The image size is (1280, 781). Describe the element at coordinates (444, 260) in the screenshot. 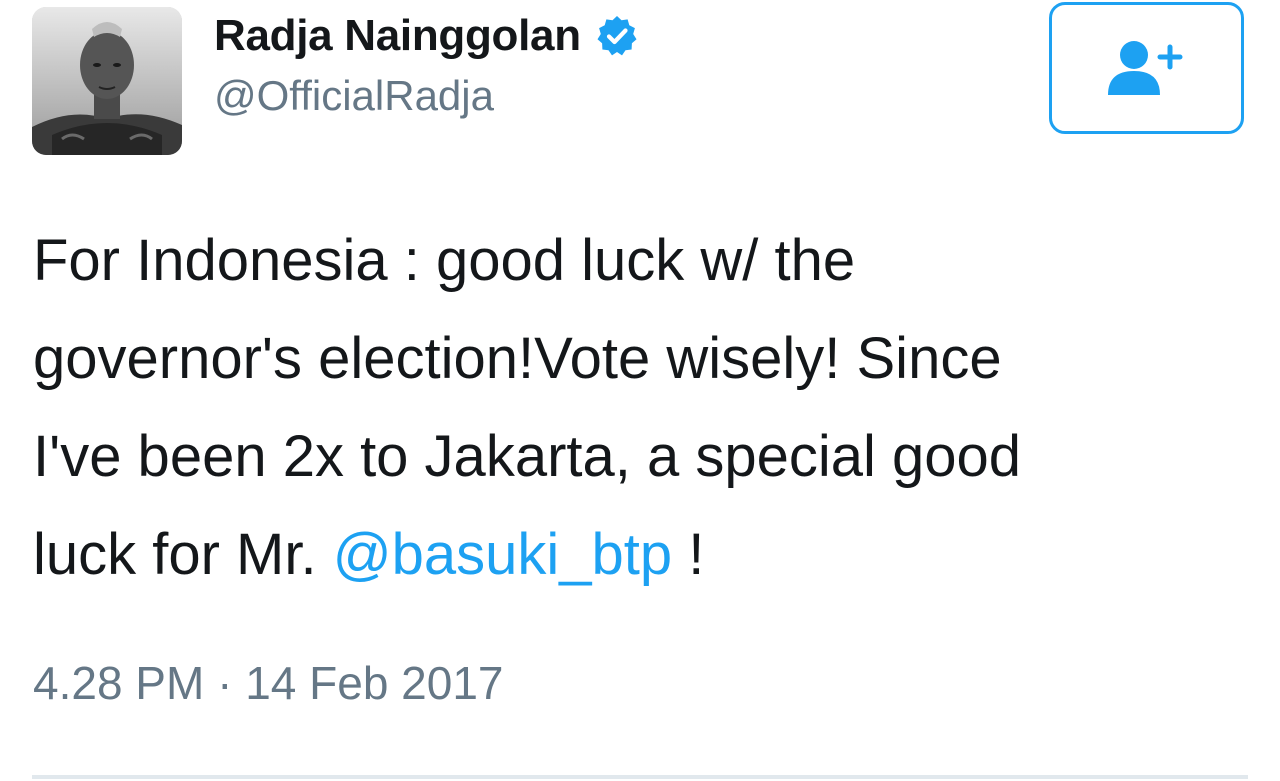

I see `tweet-text-line: For Indonesia : good luck w/ the` at that location.